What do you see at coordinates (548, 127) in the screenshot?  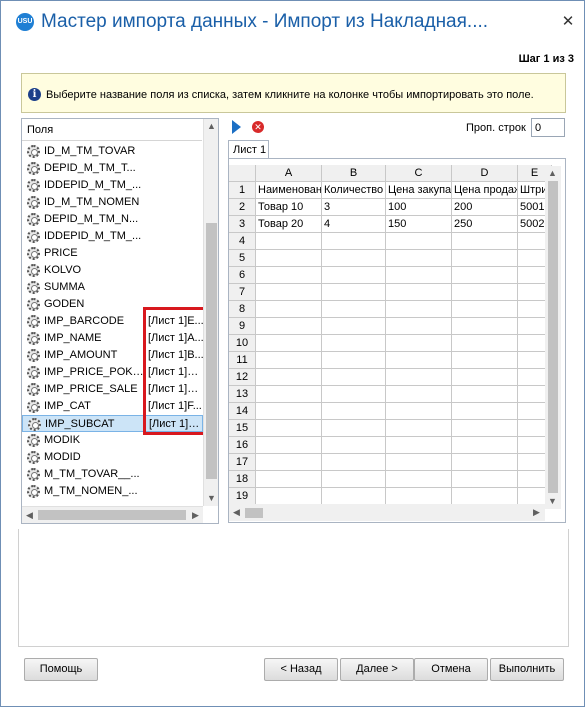 I see `skip-rows-input` at bounding box center [548, 127].